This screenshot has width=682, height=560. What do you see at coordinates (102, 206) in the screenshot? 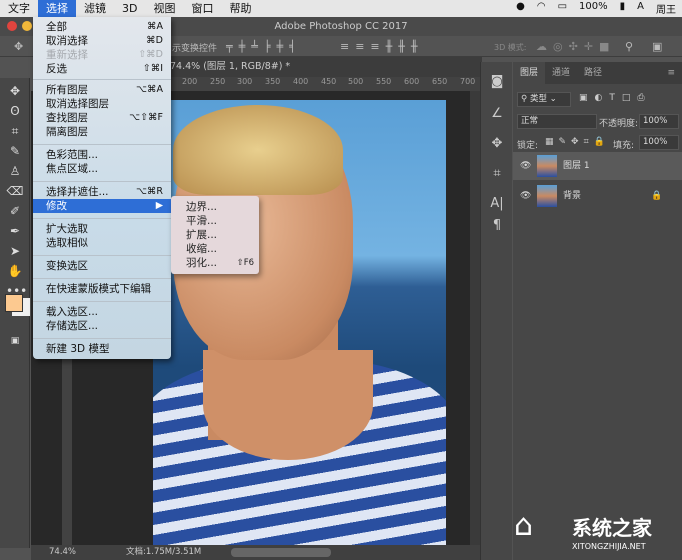
I see `menu-item: 修改 ▶` at bounding box center [102, 206].